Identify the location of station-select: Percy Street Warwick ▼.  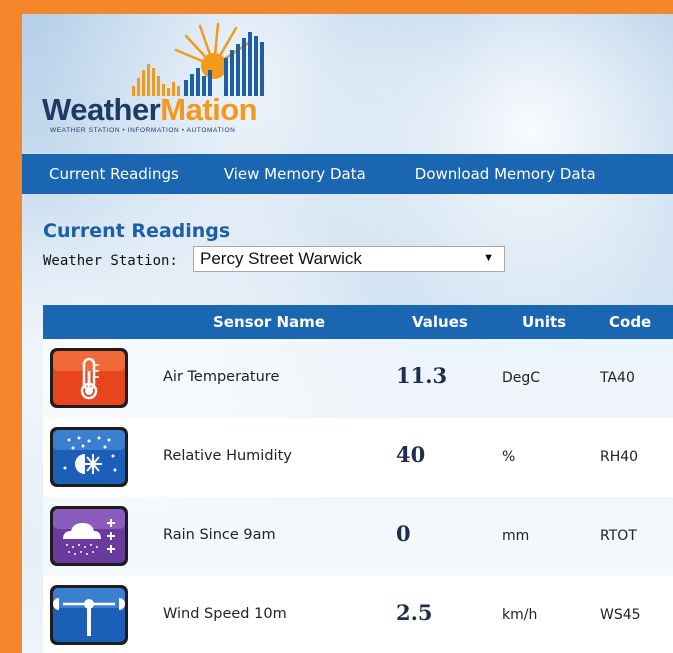
(349, 259).